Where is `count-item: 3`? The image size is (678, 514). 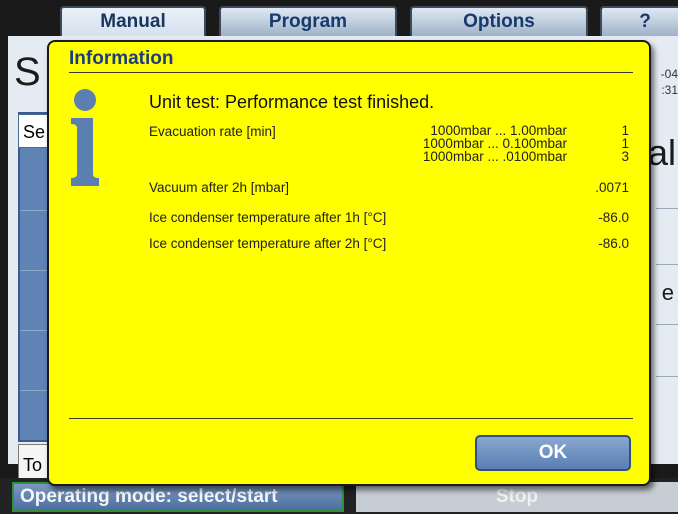 count-item: 3 is located at coordinates (625, 156).